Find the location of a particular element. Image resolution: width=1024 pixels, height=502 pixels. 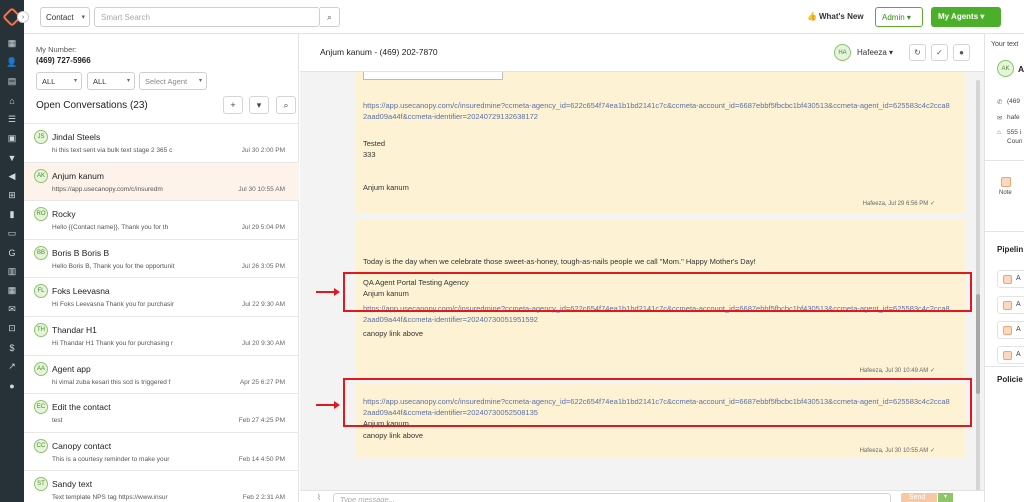

conversation-name: Agent app is located at coordinates (71, 368).